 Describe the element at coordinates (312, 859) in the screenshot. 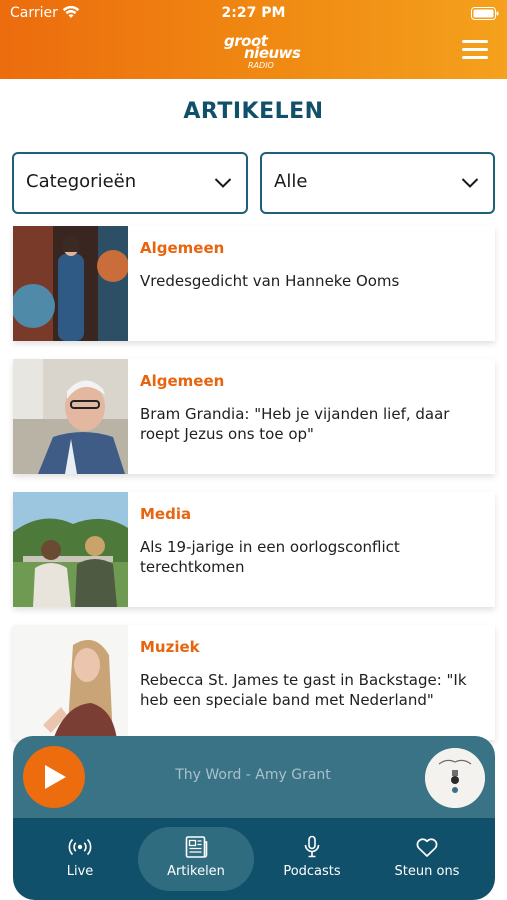

I see `tab-podcasts: Podcasts` at that location.